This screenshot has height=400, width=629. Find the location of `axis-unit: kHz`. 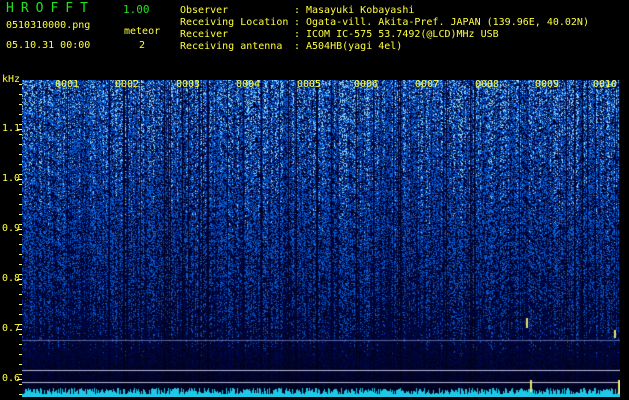

axis-unit: kHz is located at coordinates (11, 79).